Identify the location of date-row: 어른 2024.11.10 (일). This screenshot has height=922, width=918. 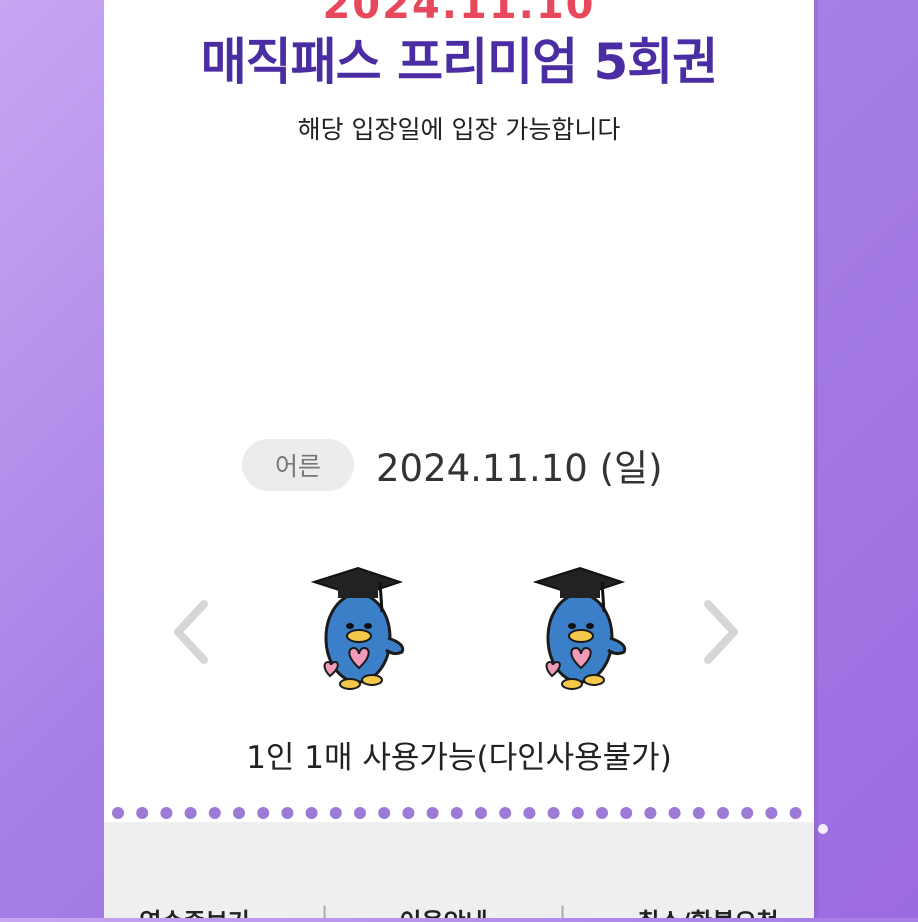
(452, 465).